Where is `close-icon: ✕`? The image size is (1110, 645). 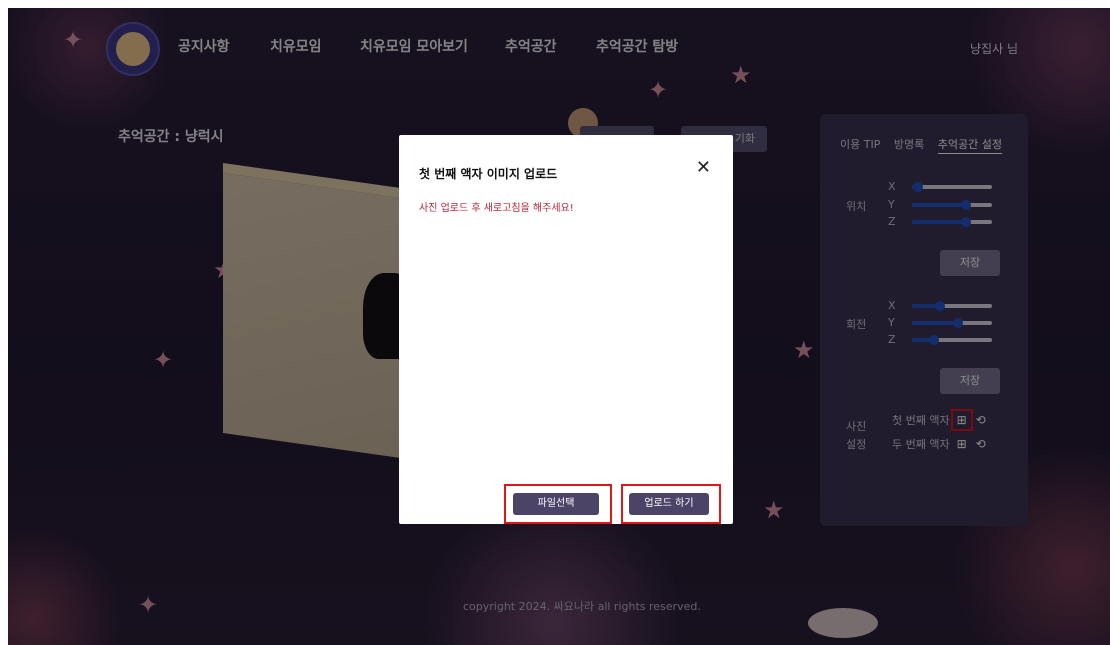 close-icon: ✕ is located at coordinates (703, 168).